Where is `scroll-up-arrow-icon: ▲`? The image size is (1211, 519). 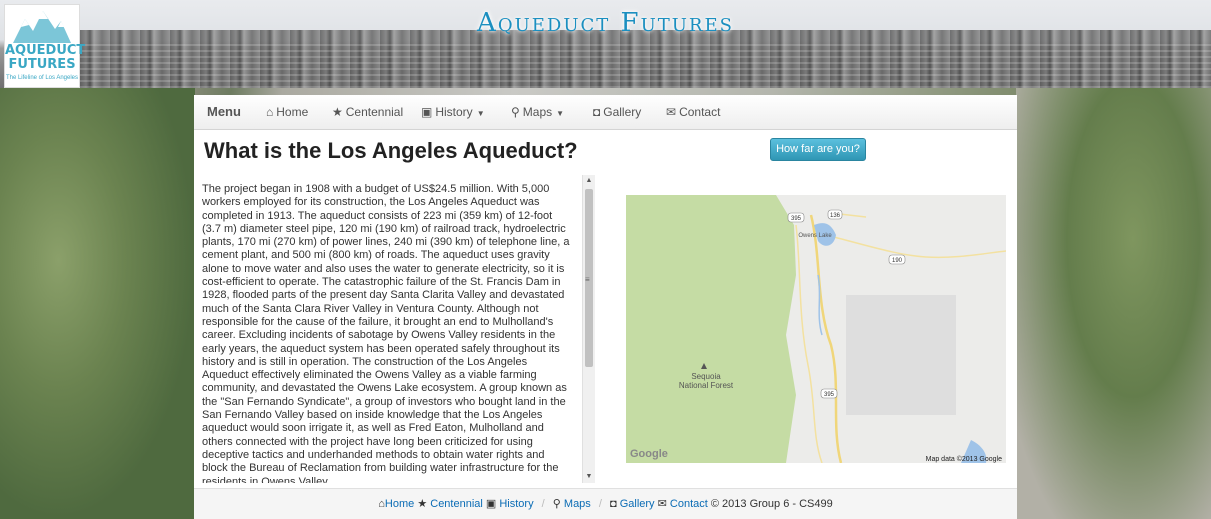
scroll-up-arrow-icon: ▲ is located at coordinates (589, 181).